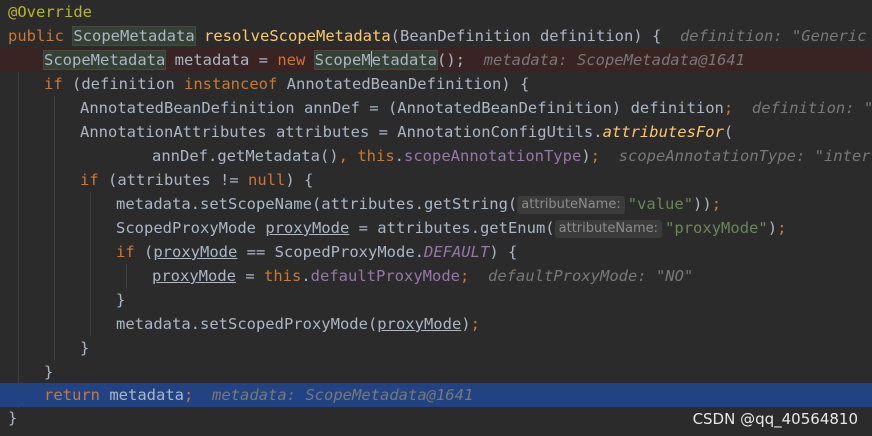 The image size is (872, 436). I want to click on keyword-instanceof: instanceof, so click(231, 84).